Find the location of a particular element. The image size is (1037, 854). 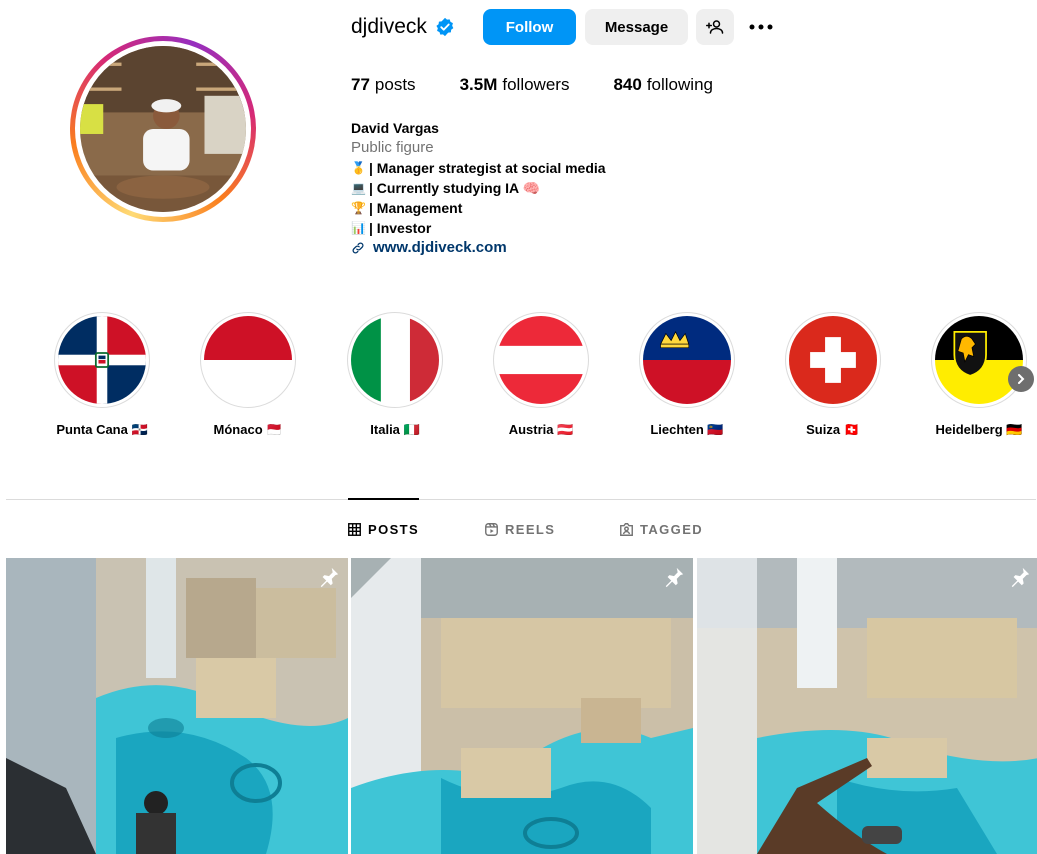

posts-label: posts is located at coordinates (395, 84).